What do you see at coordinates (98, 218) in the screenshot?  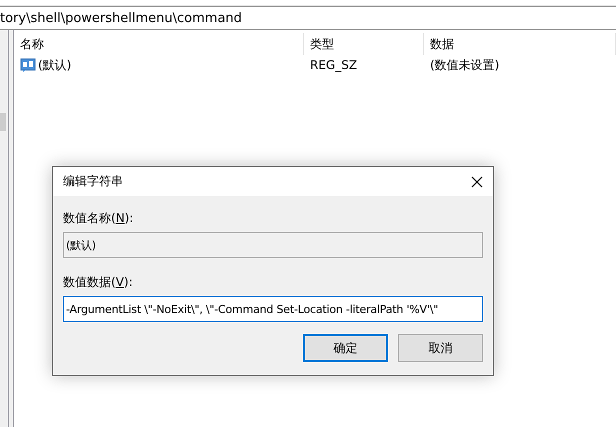 I see `field-label: 数值名称(N):` at bounding box center [98, 218].